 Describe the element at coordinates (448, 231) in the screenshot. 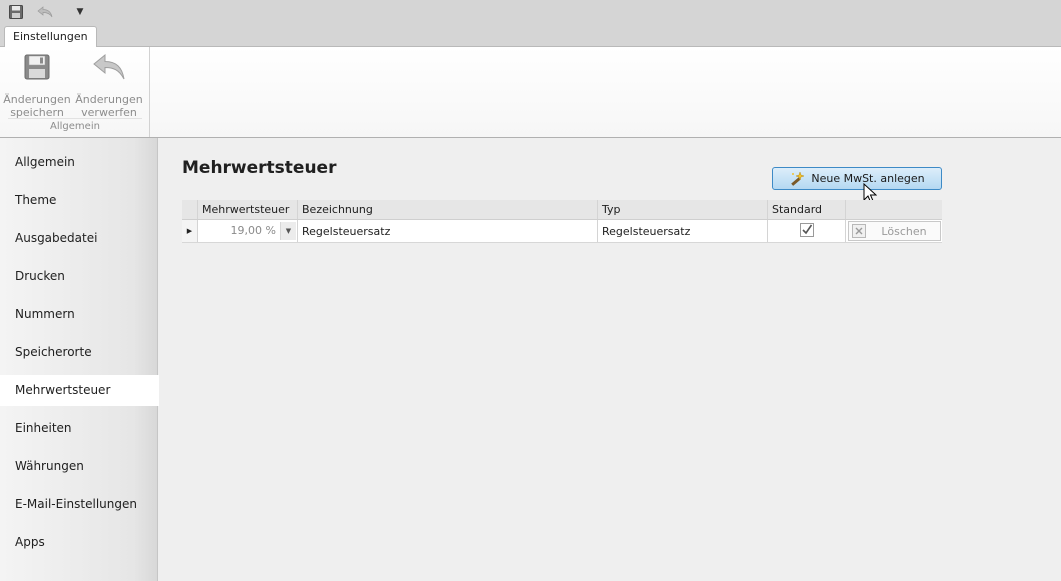

I see `bezeichnung-cell: Regelsteuersatz` at that location.